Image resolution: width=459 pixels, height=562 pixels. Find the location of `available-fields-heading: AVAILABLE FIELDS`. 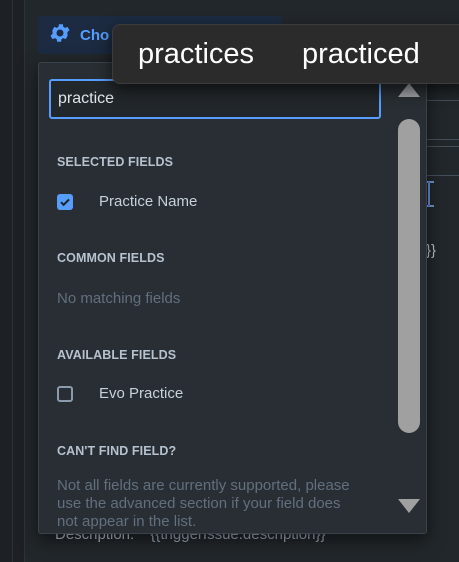

available-fields-heading: AVAILABLE FIELDS is located at coordinates (117, 355).